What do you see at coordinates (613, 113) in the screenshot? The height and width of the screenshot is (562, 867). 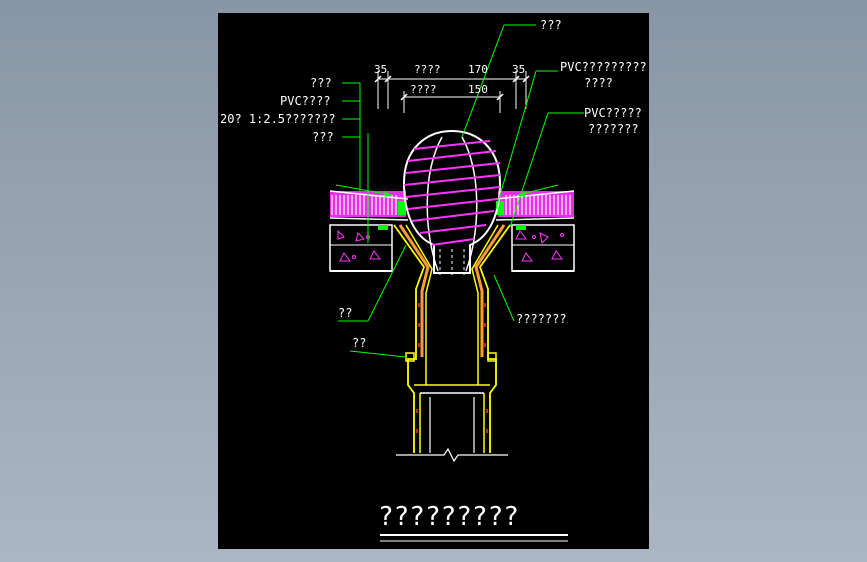 I see `label-pvc-right-1: PVC?????` at bounding box center [613, 113].